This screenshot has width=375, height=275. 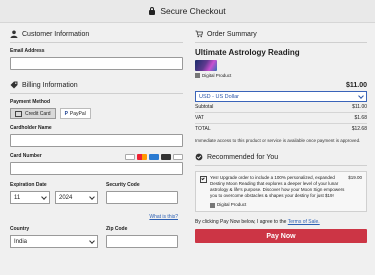 I want to click on credit-card-icon, so click(x=18, y=113).